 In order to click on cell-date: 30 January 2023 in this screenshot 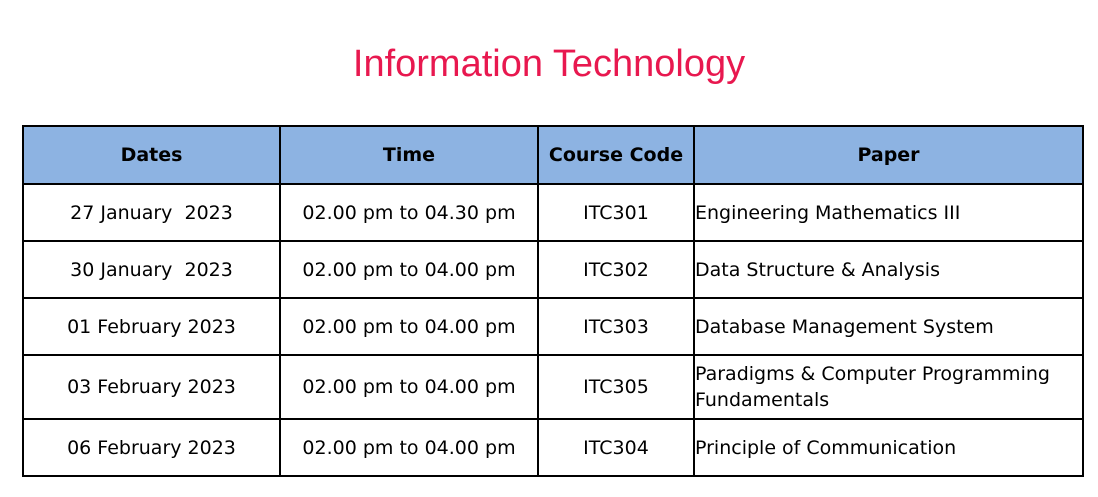, I will do `click(151, 269)`.